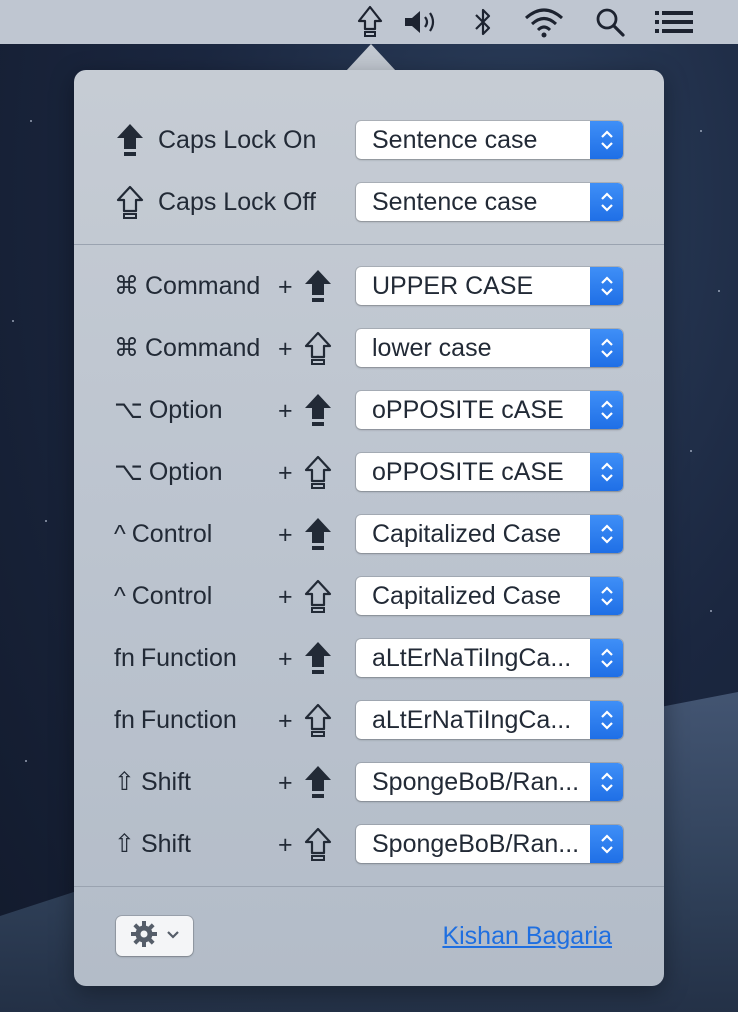 This screenshot has height=1012, width=738. I want to click on gear-icon, so click(144, 936).